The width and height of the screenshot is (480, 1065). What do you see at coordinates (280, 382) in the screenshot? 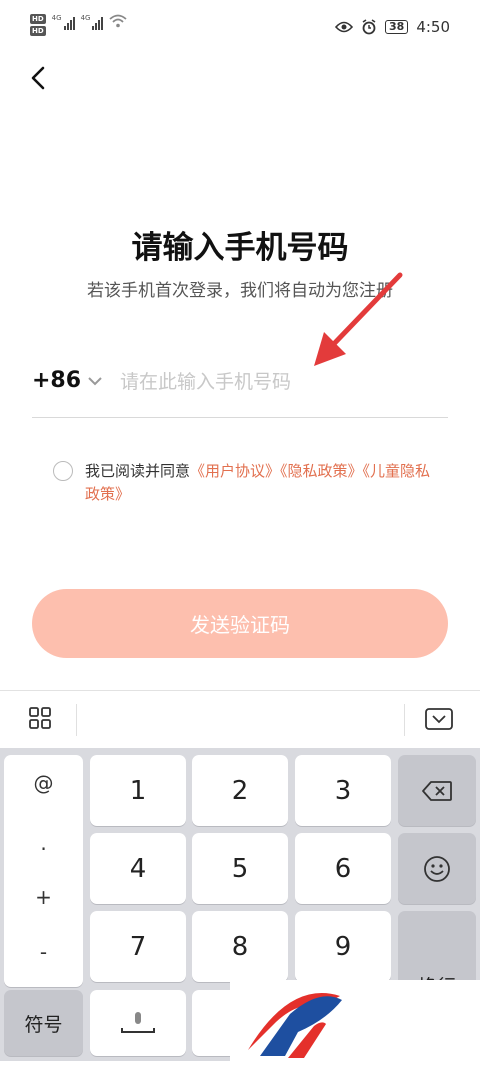
I see `phone-input` at bounding box center [280, 382].